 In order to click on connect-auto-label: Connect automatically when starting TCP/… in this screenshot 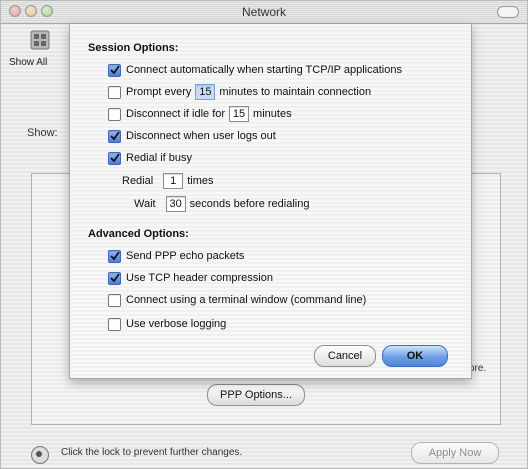, I will do `click(264, 70)`.